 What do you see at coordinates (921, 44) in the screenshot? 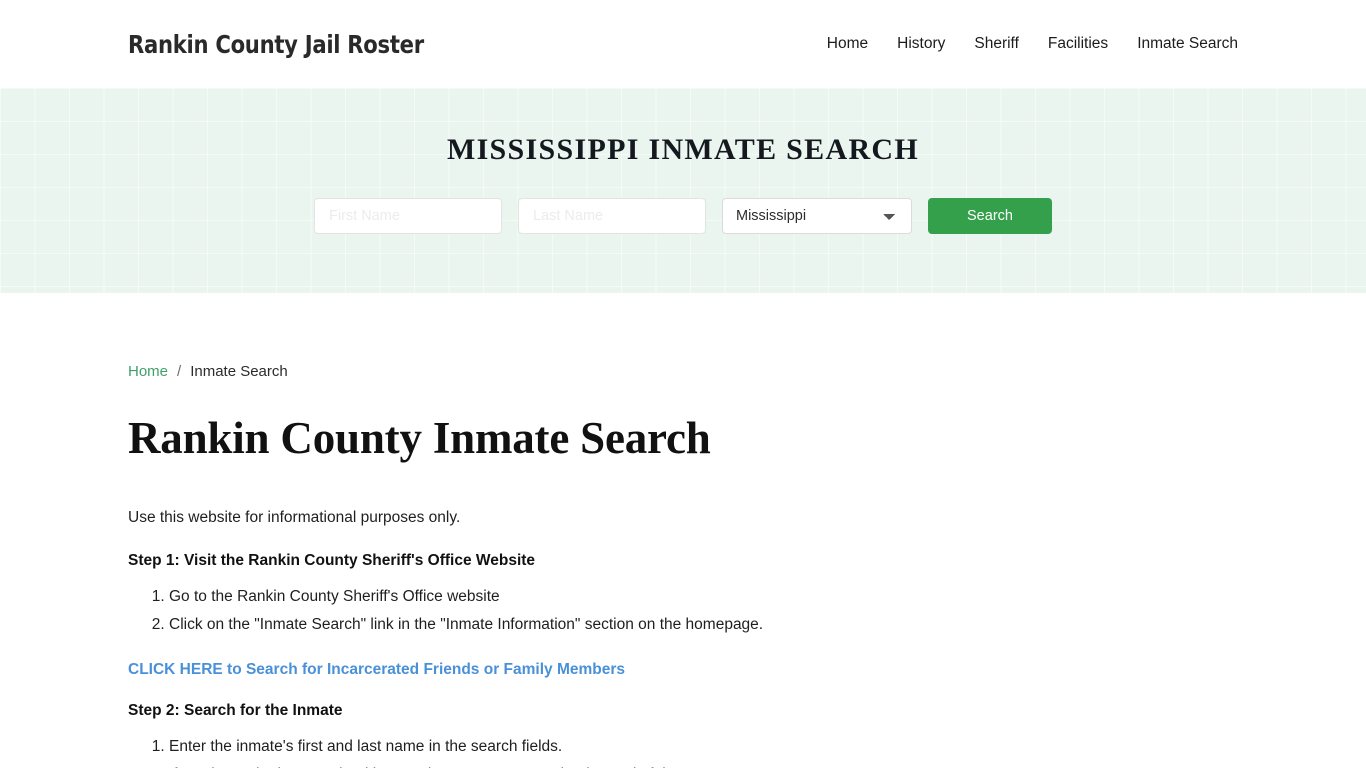
I see `nav-item-history: History` at bounding box center [921, 44].